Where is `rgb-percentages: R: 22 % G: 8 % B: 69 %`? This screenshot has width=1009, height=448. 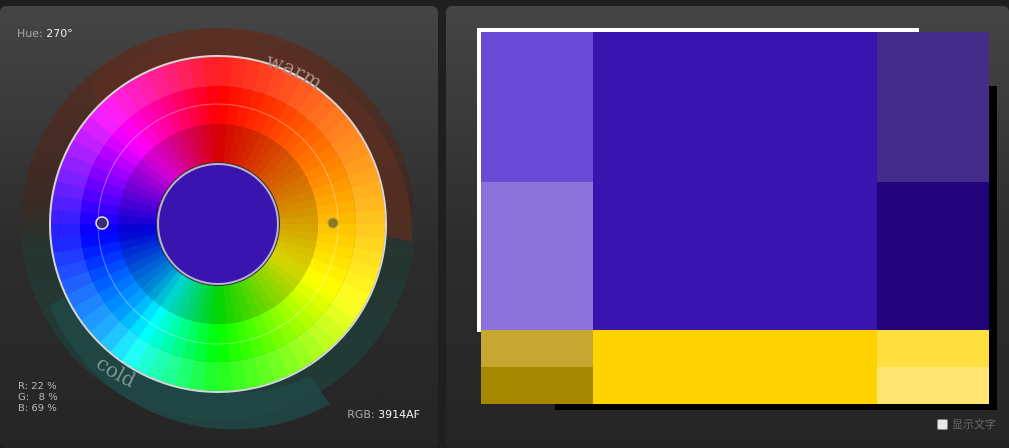 rgb-percentages: R: 22 % G: 8 % B: 69 % is located at coordinates (38, 397).